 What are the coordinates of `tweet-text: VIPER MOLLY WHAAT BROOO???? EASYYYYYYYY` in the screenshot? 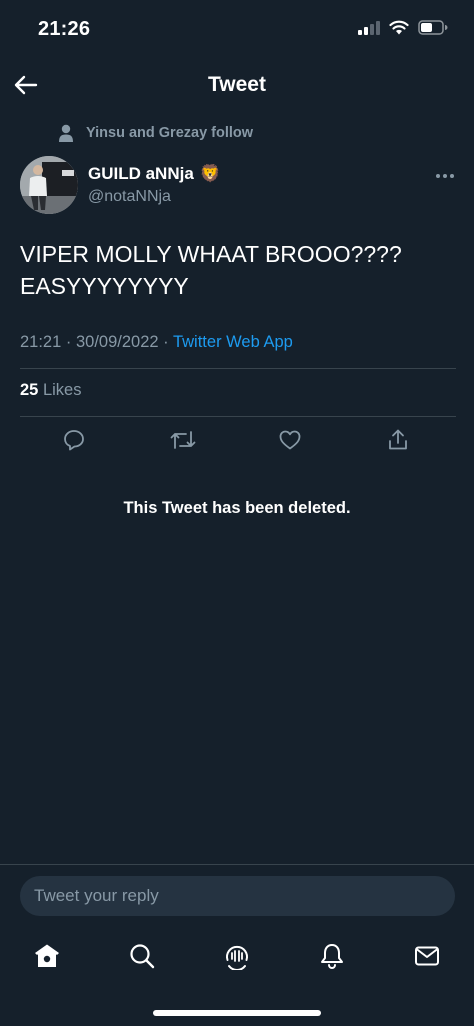 It's located at (211, 270).